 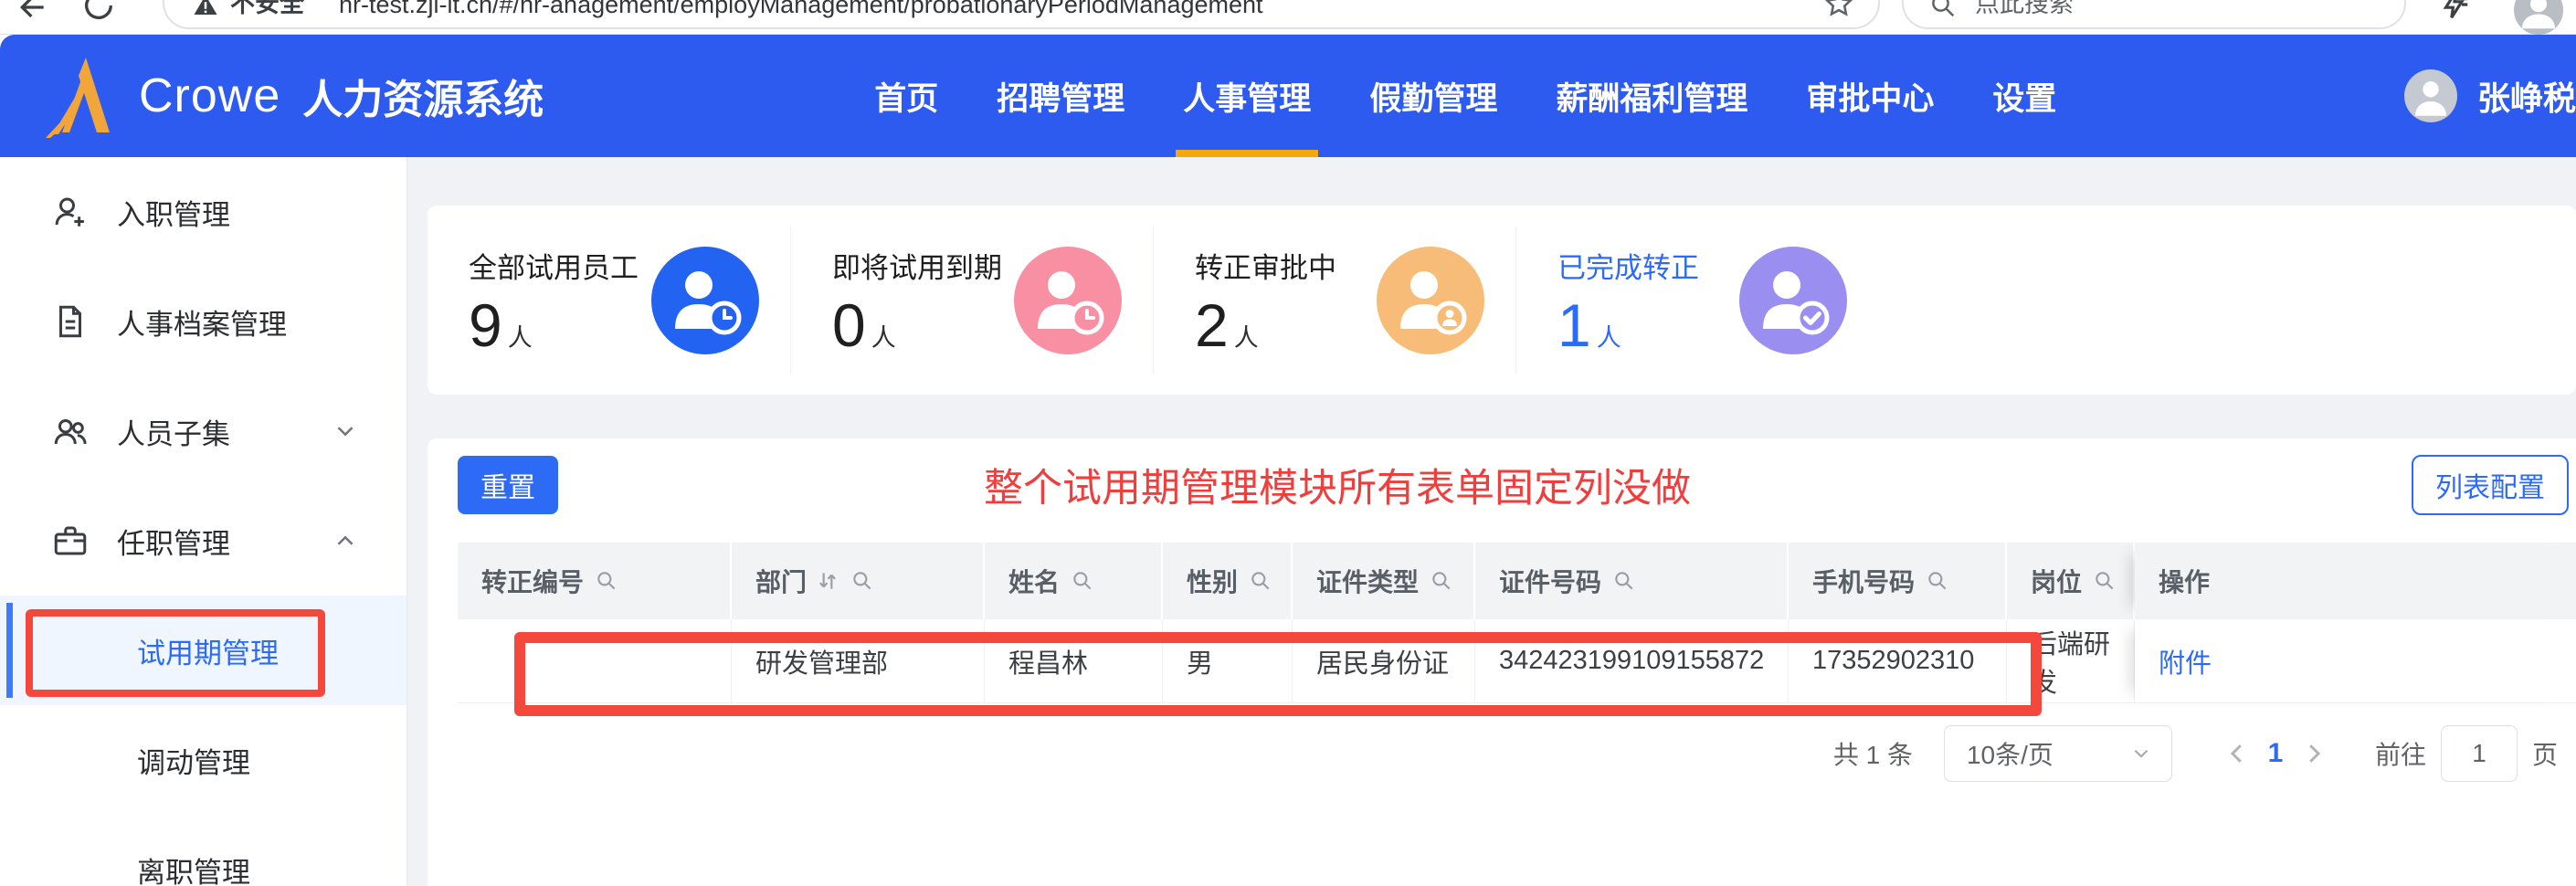 I want to click on column-header-gender: 性别, so click(x=1228, y=581).